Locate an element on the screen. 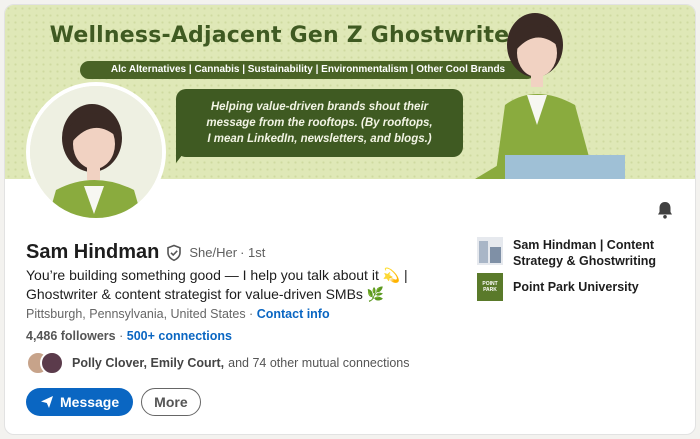  university-logo: POINT PARK is located at coordinates (490, 287).